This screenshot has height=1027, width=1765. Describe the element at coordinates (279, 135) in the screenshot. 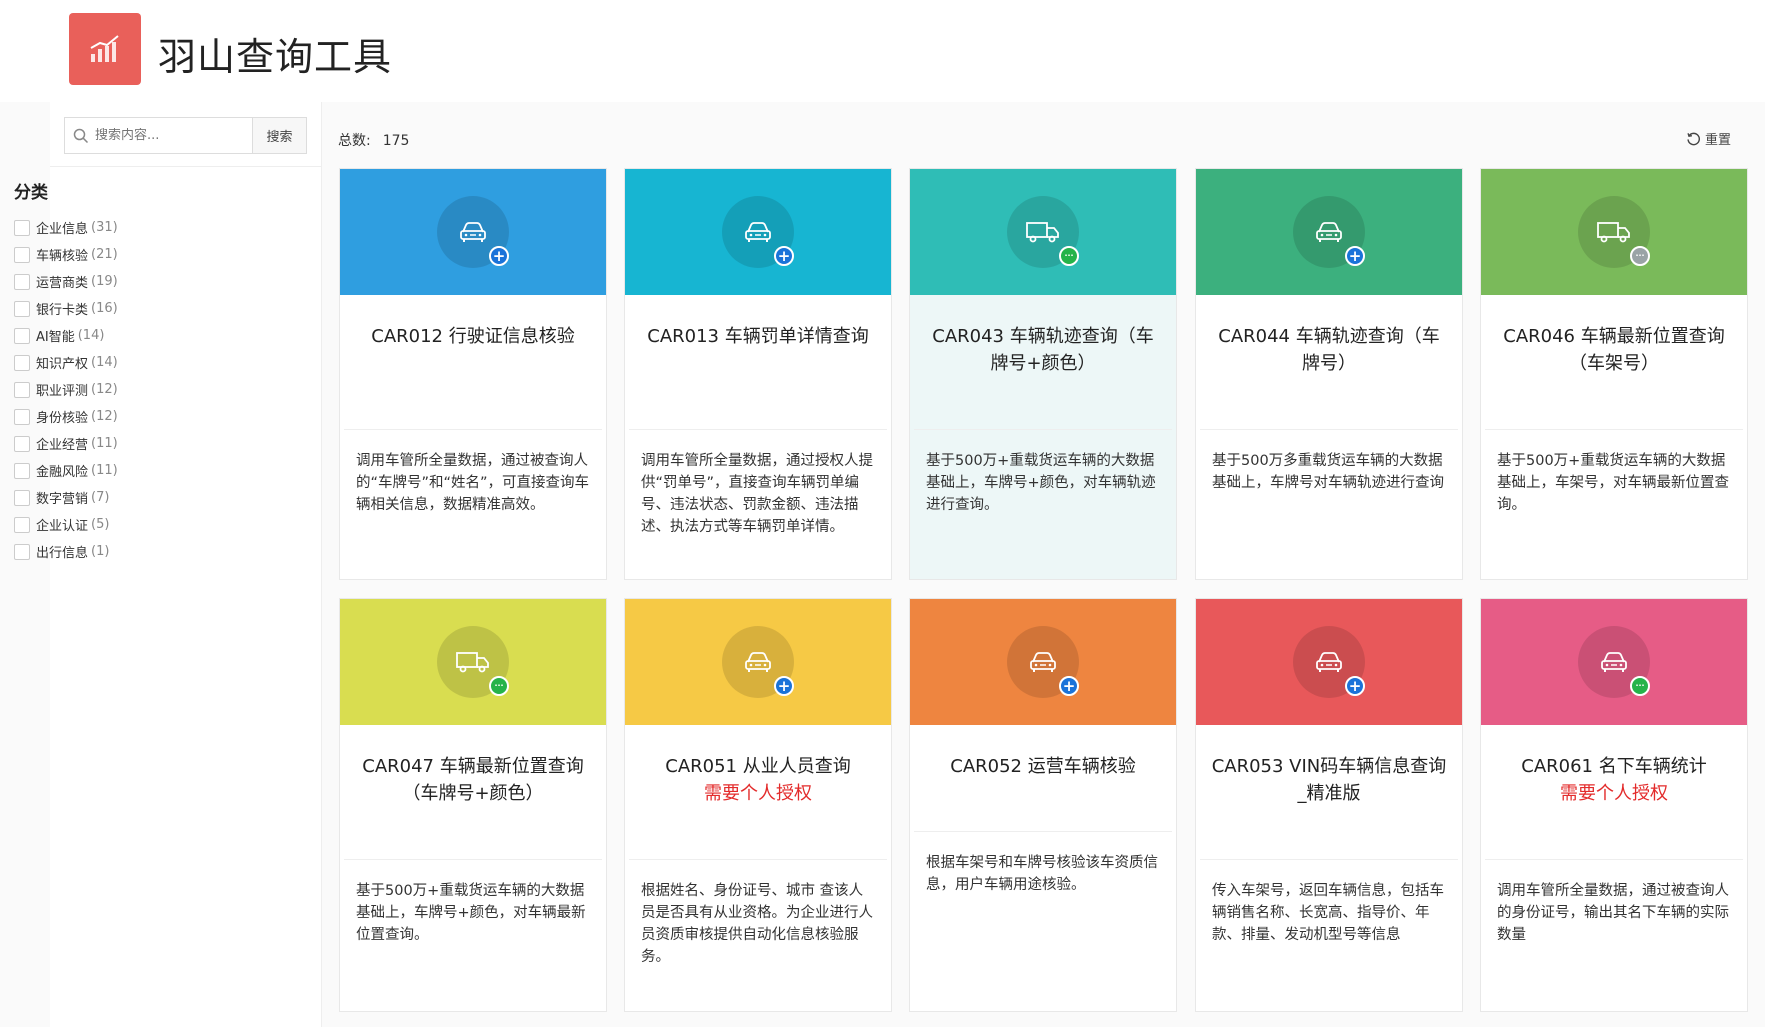

I see `search-button: 搜索` at that location.